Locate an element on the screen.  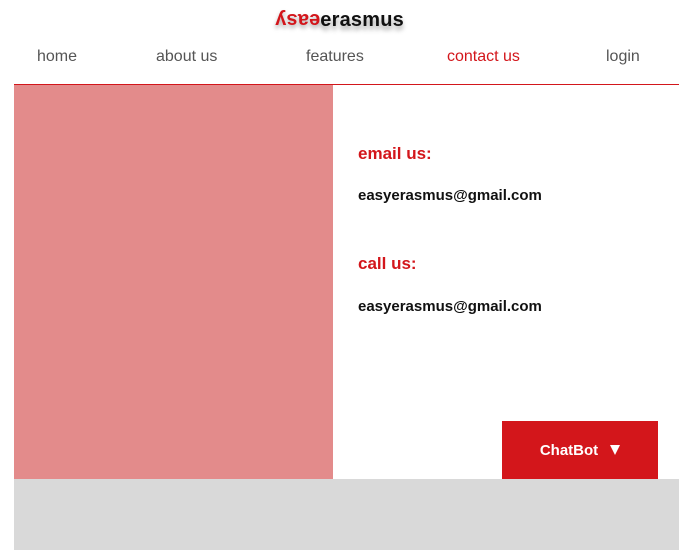
main-nav: home about us features contact us login is located at coordinates (339, 59).